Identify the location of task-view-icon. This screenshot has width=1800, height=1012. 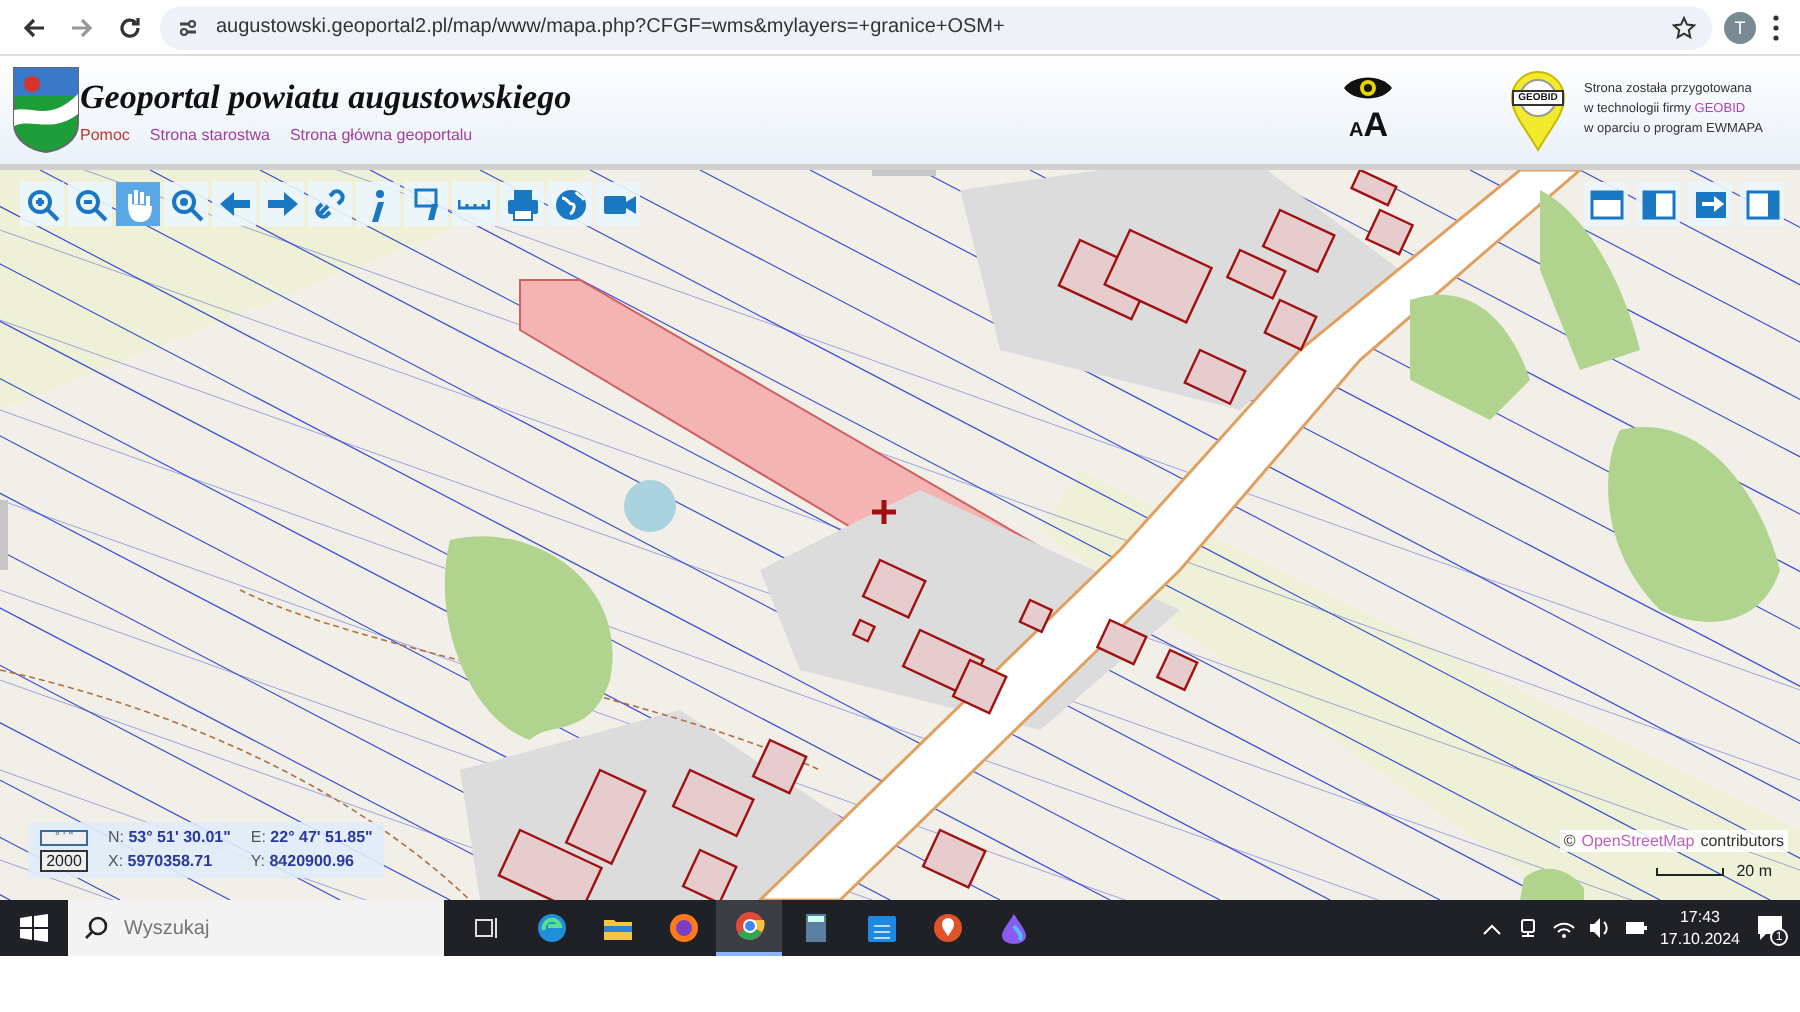
(485, 928).